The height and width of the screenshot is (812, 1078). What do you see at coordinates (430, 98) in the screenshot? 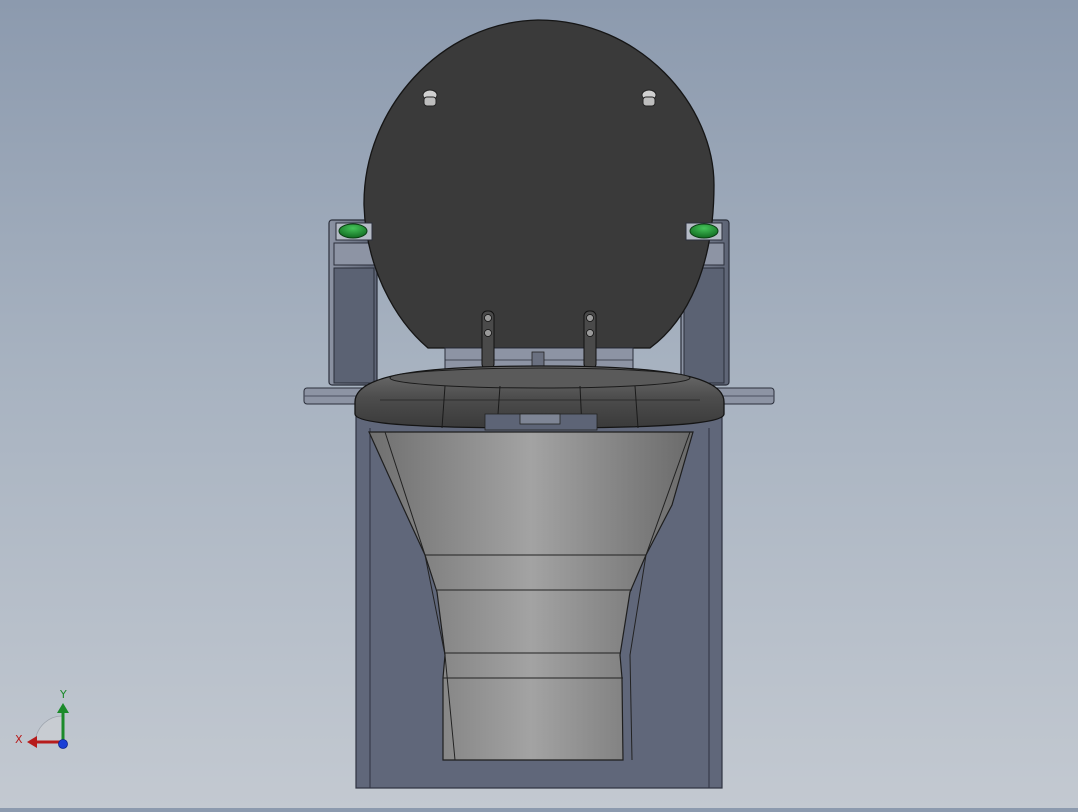
I see `lid-bumper-left` at bounding box center [430, 98].